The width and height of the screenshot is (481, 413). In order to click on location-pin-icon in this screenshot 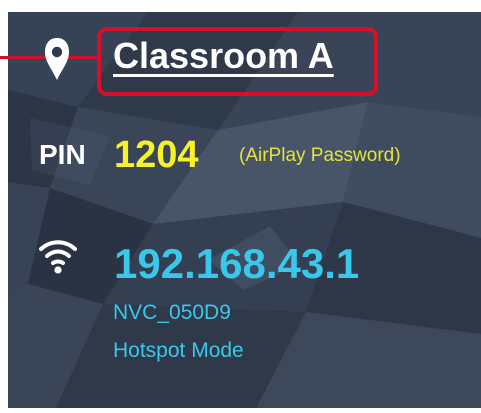, I will do `click(57, 59)`.